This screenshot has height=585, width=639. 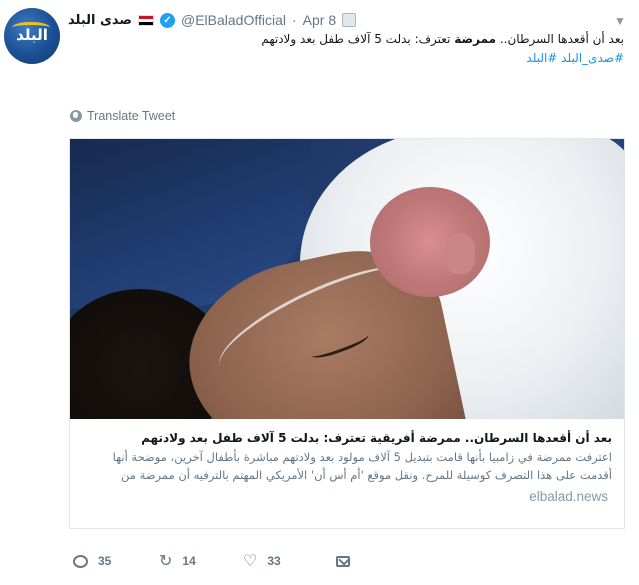 What do you see at coordinates (620, 21) in the screenshot?
I see `chevron-down-icon: ▼` at bounding box center [620, 21].